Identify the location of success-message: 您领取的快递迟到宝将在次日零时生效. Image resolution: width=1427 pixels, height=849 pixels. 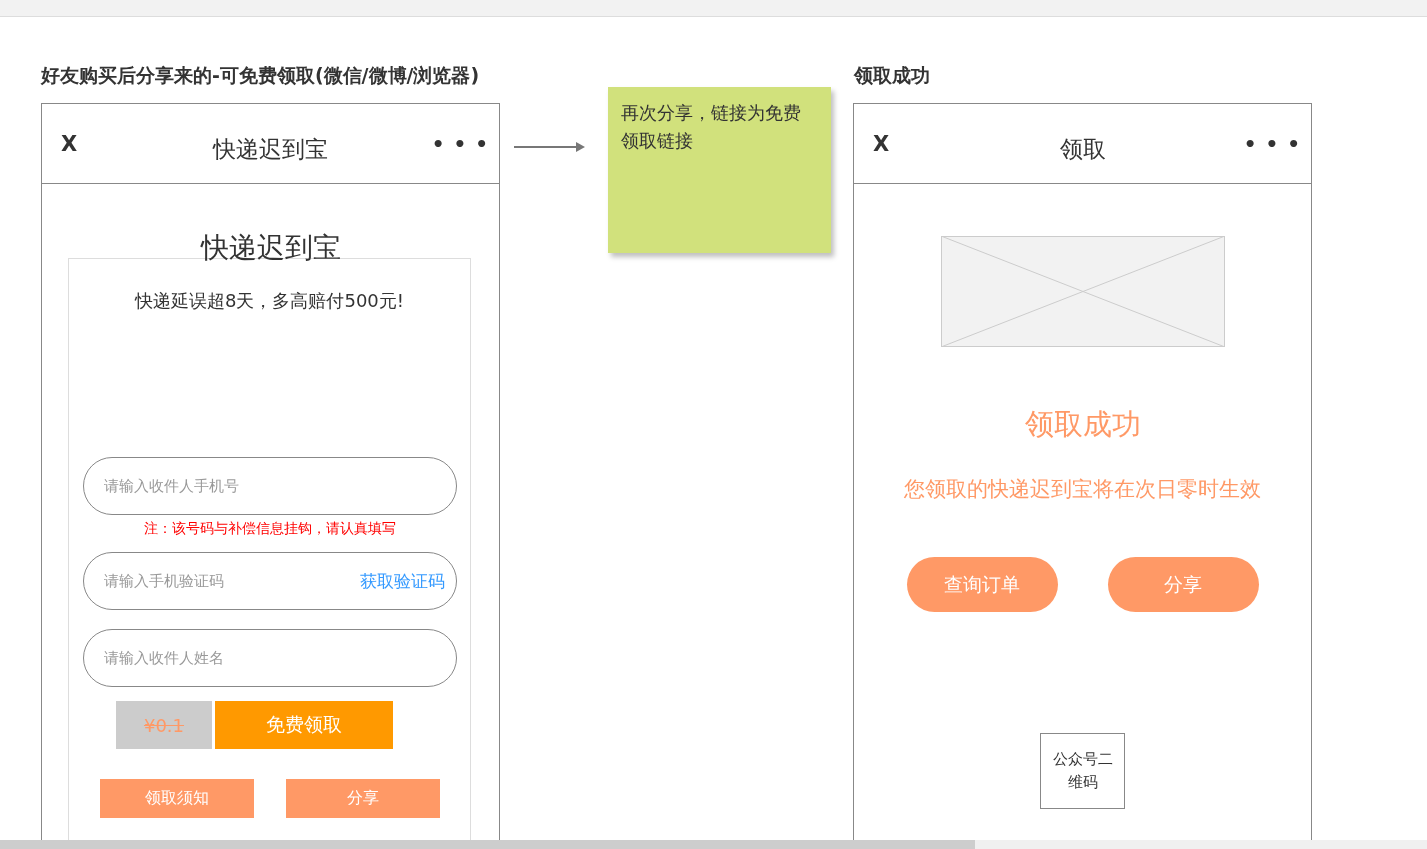
(1082, 489).